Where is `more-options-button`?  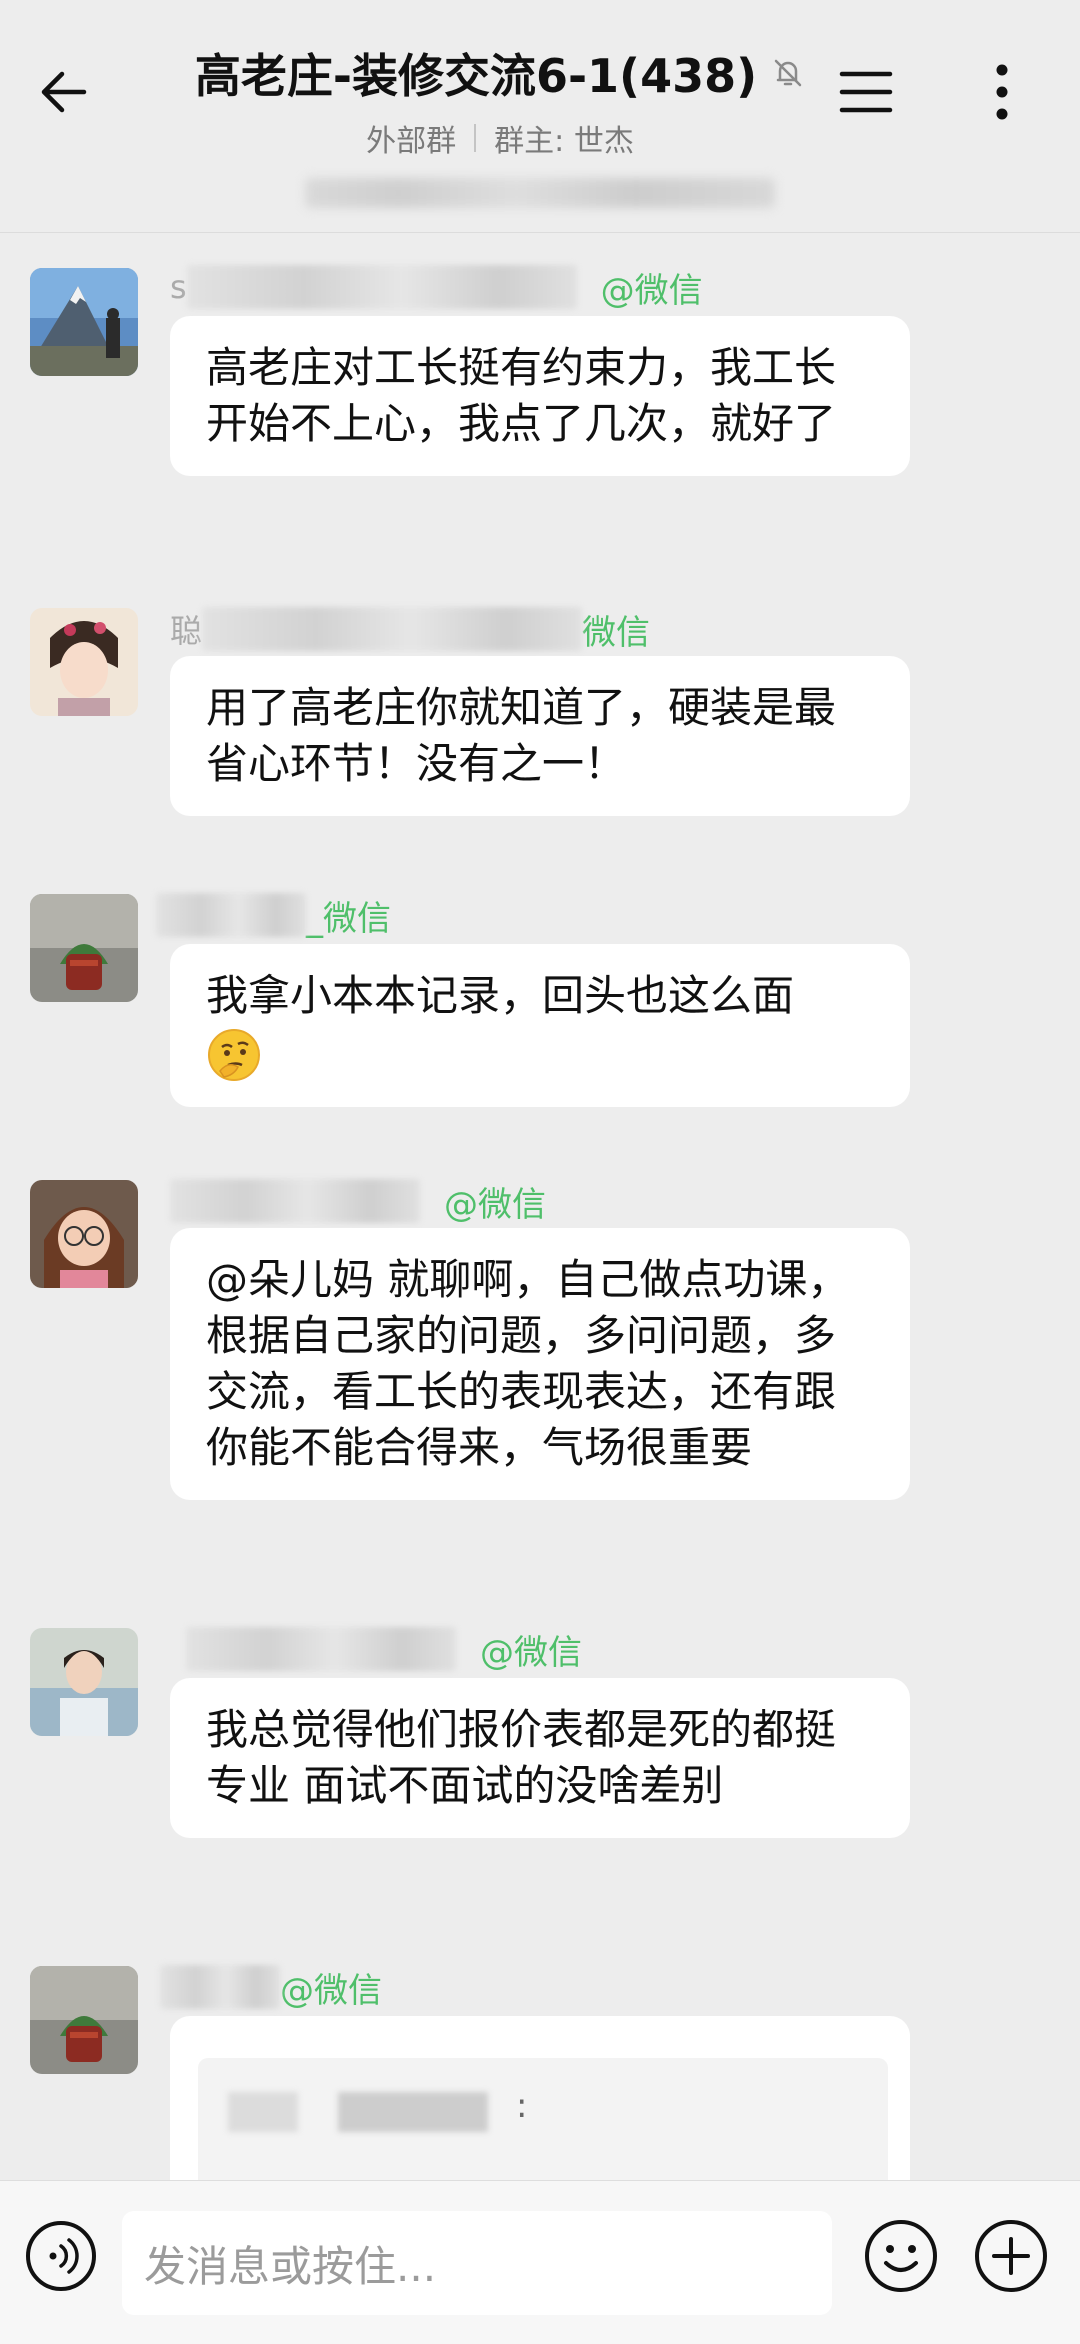
more-options-button is located at coordinates (1002, 92).